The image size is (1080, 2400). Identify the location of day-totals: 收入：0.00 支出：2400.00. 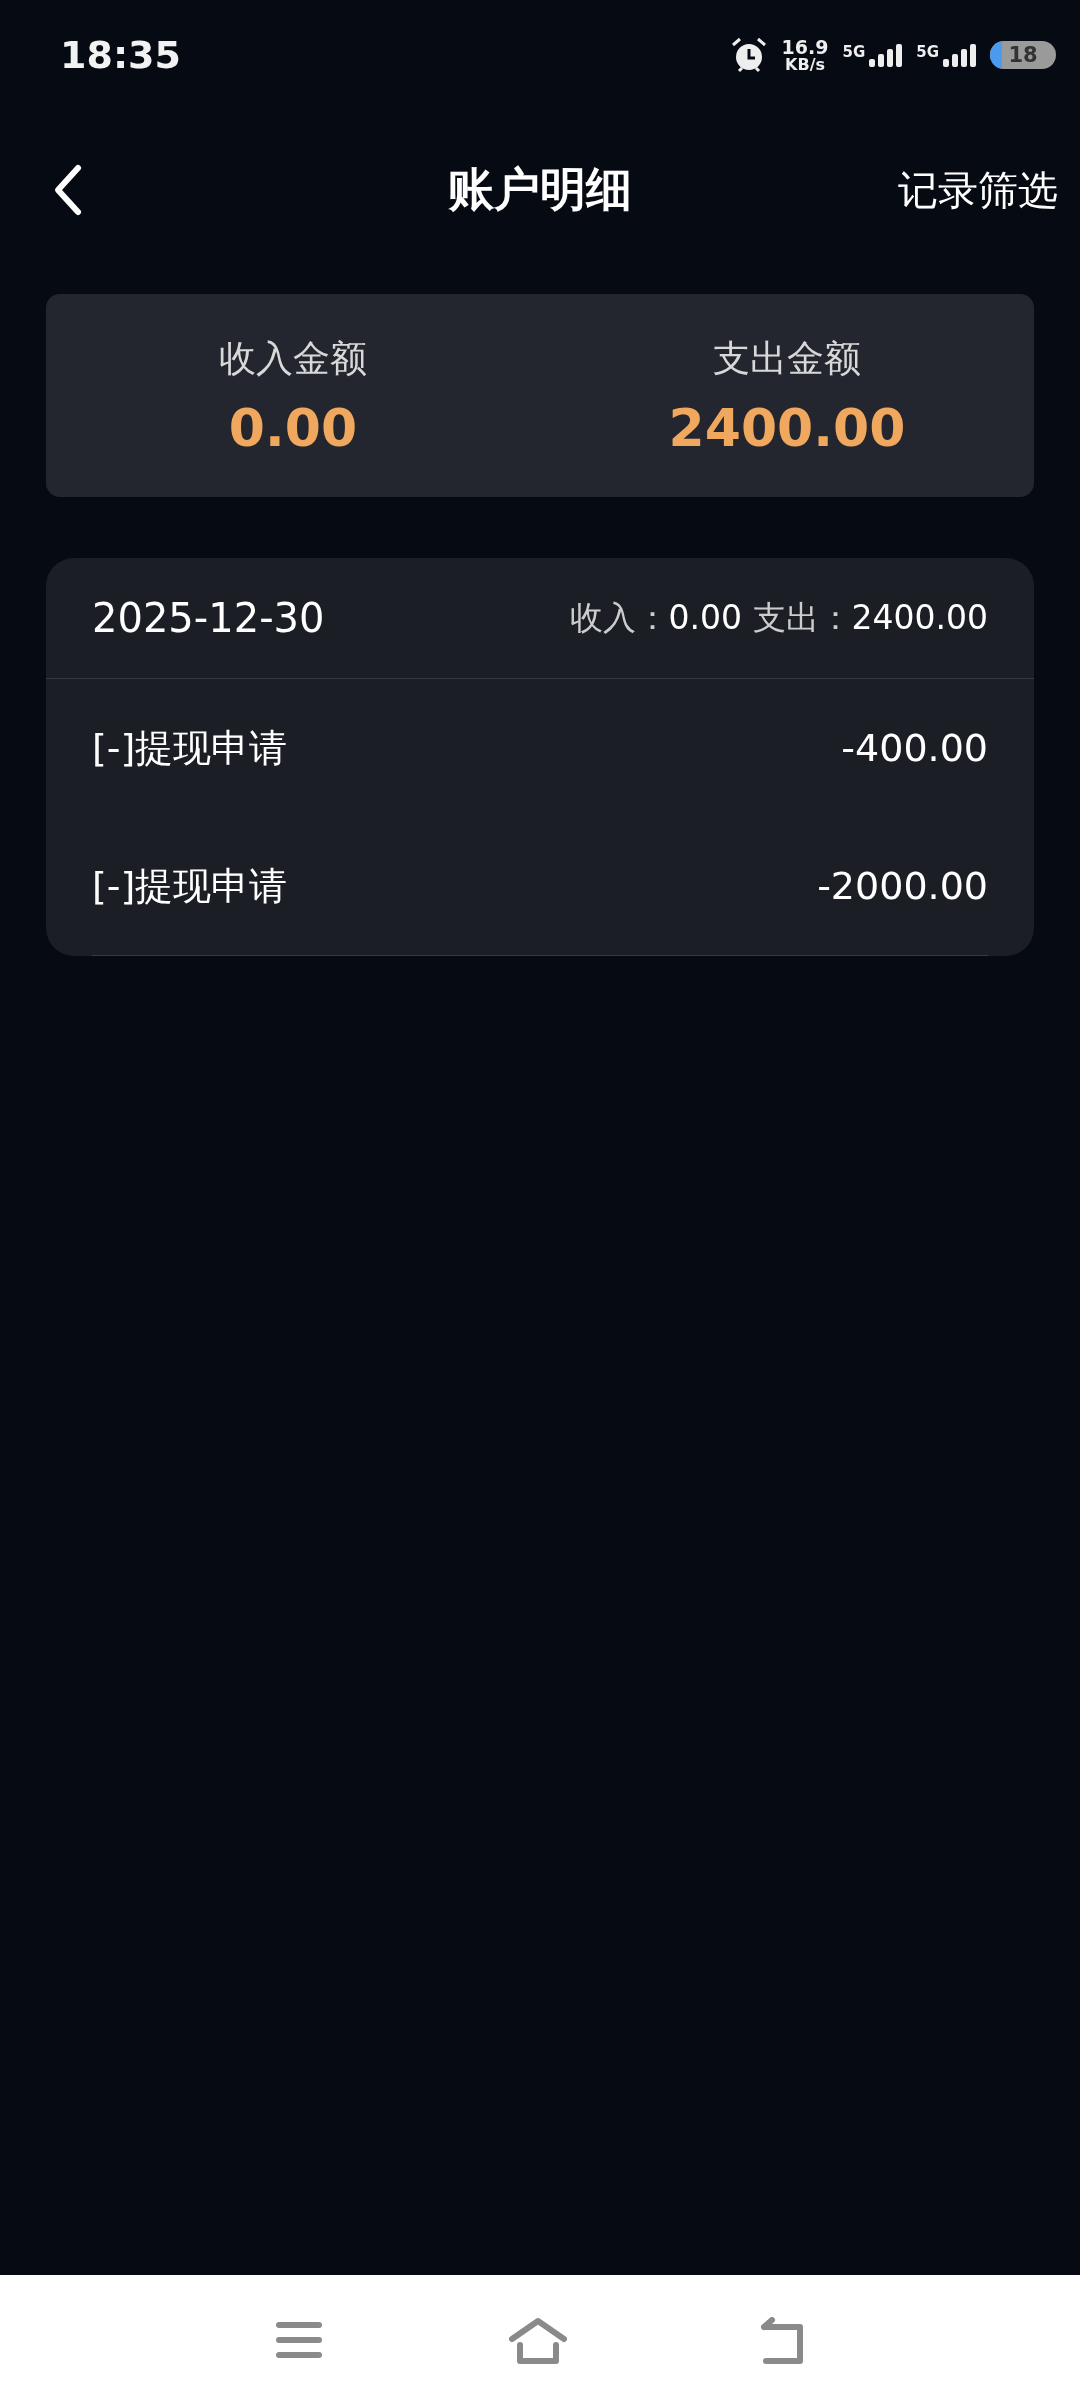
(778, 617).